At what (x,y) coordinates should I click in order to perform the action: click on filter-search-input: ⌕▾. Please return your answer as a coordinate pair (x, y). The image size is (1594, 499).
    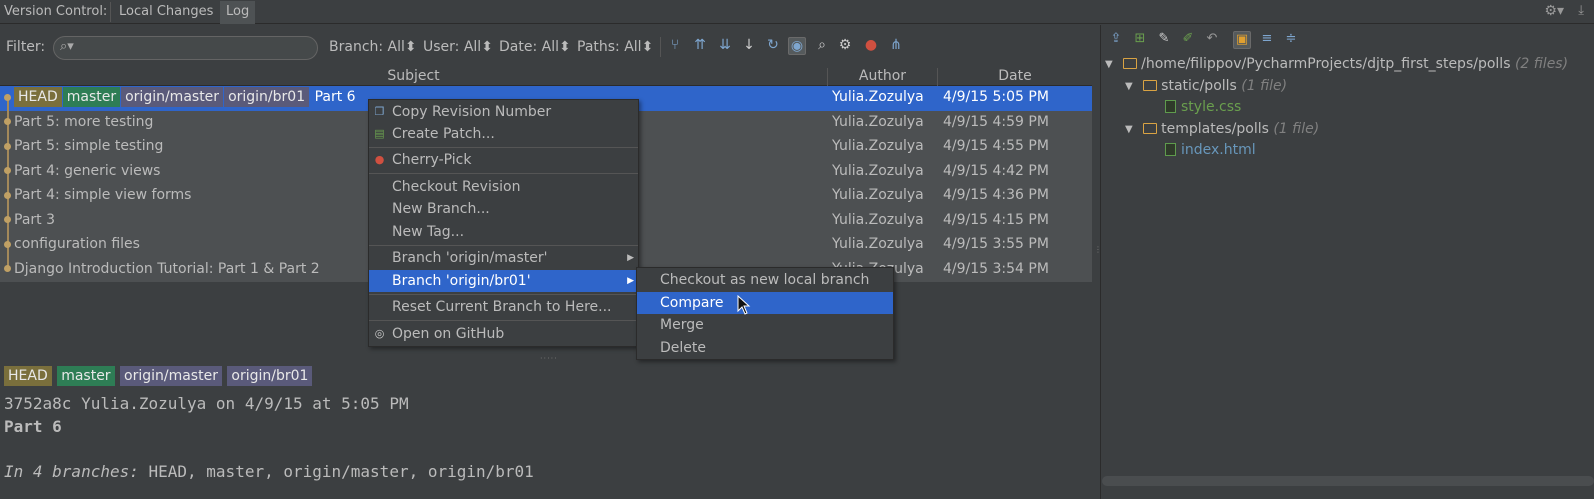
    Looking at the image, I should click on (185, 48).